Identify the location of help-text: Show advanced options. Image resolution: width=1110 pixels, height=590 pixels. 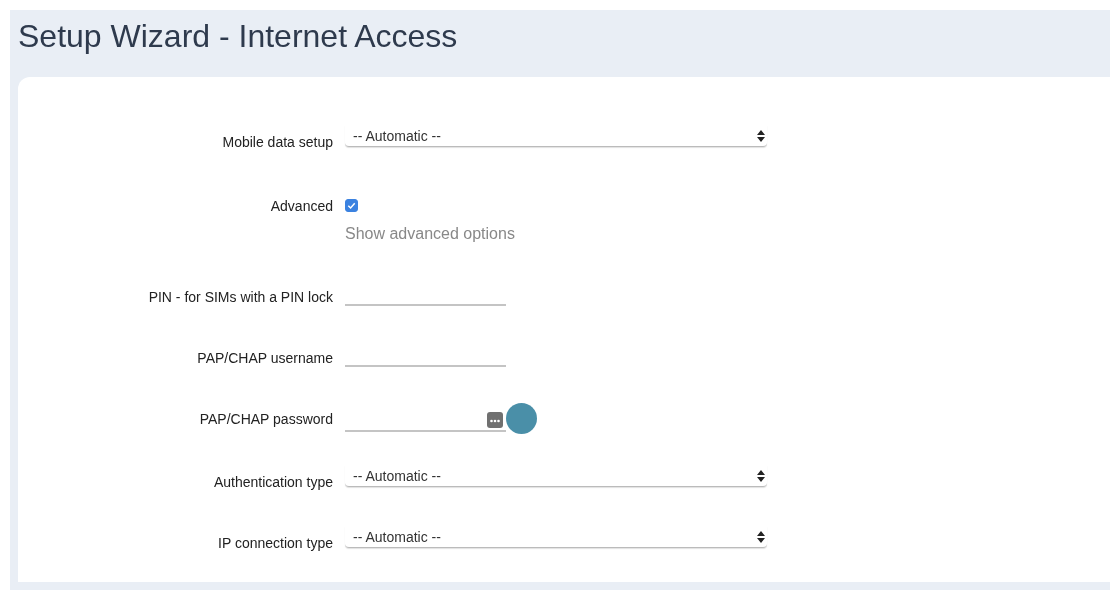
(430, 234).